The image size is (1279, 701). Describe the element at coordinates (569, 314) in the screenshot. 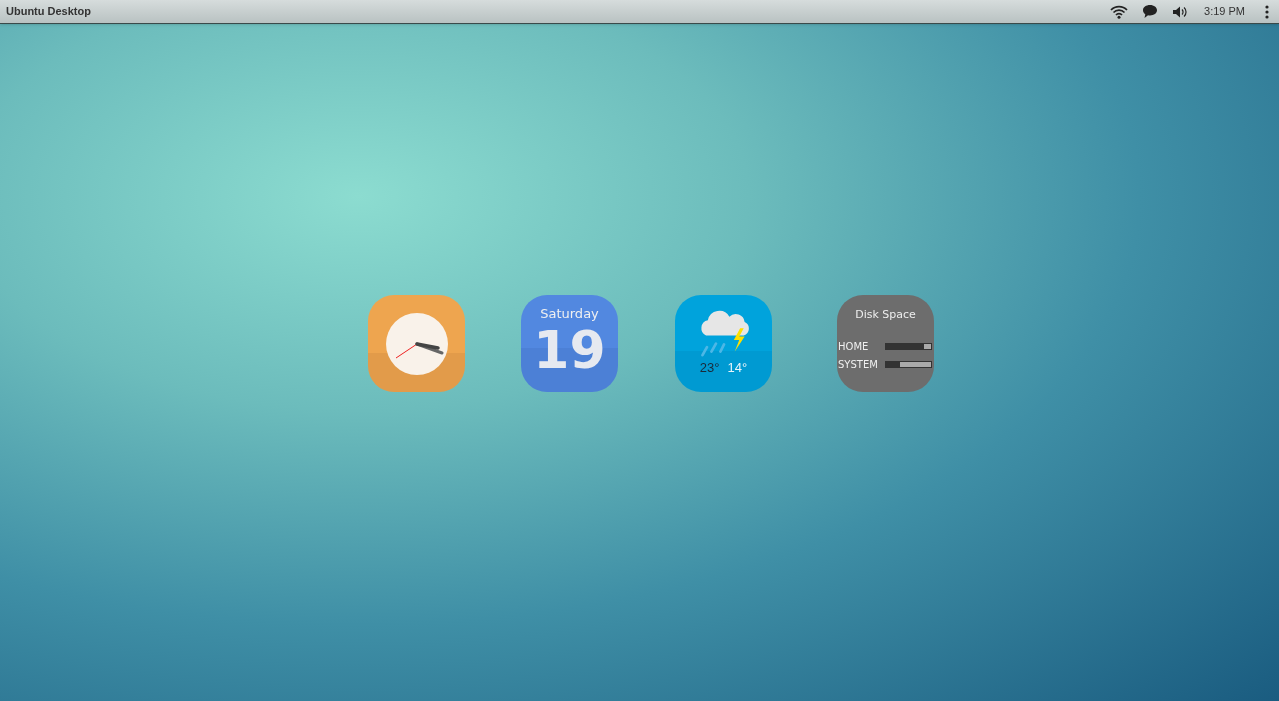

I see `weekday-text: Saturday` at that location.